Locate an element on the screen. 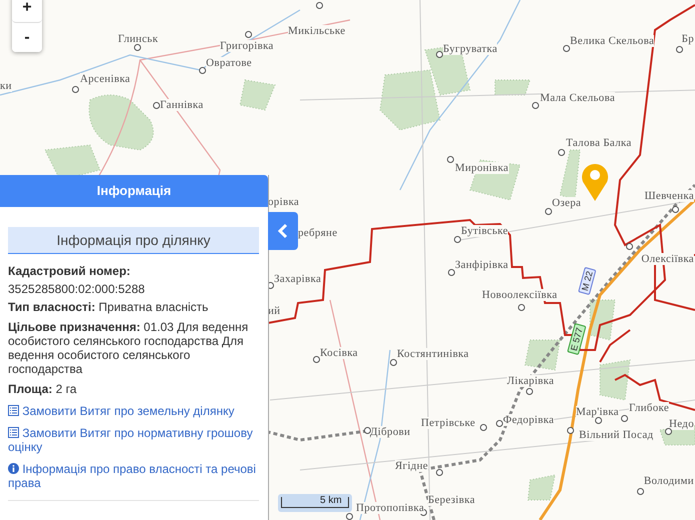 This screenshot has height=520, width=695. place-label: Григорівка is located at coordinates (247, 46).